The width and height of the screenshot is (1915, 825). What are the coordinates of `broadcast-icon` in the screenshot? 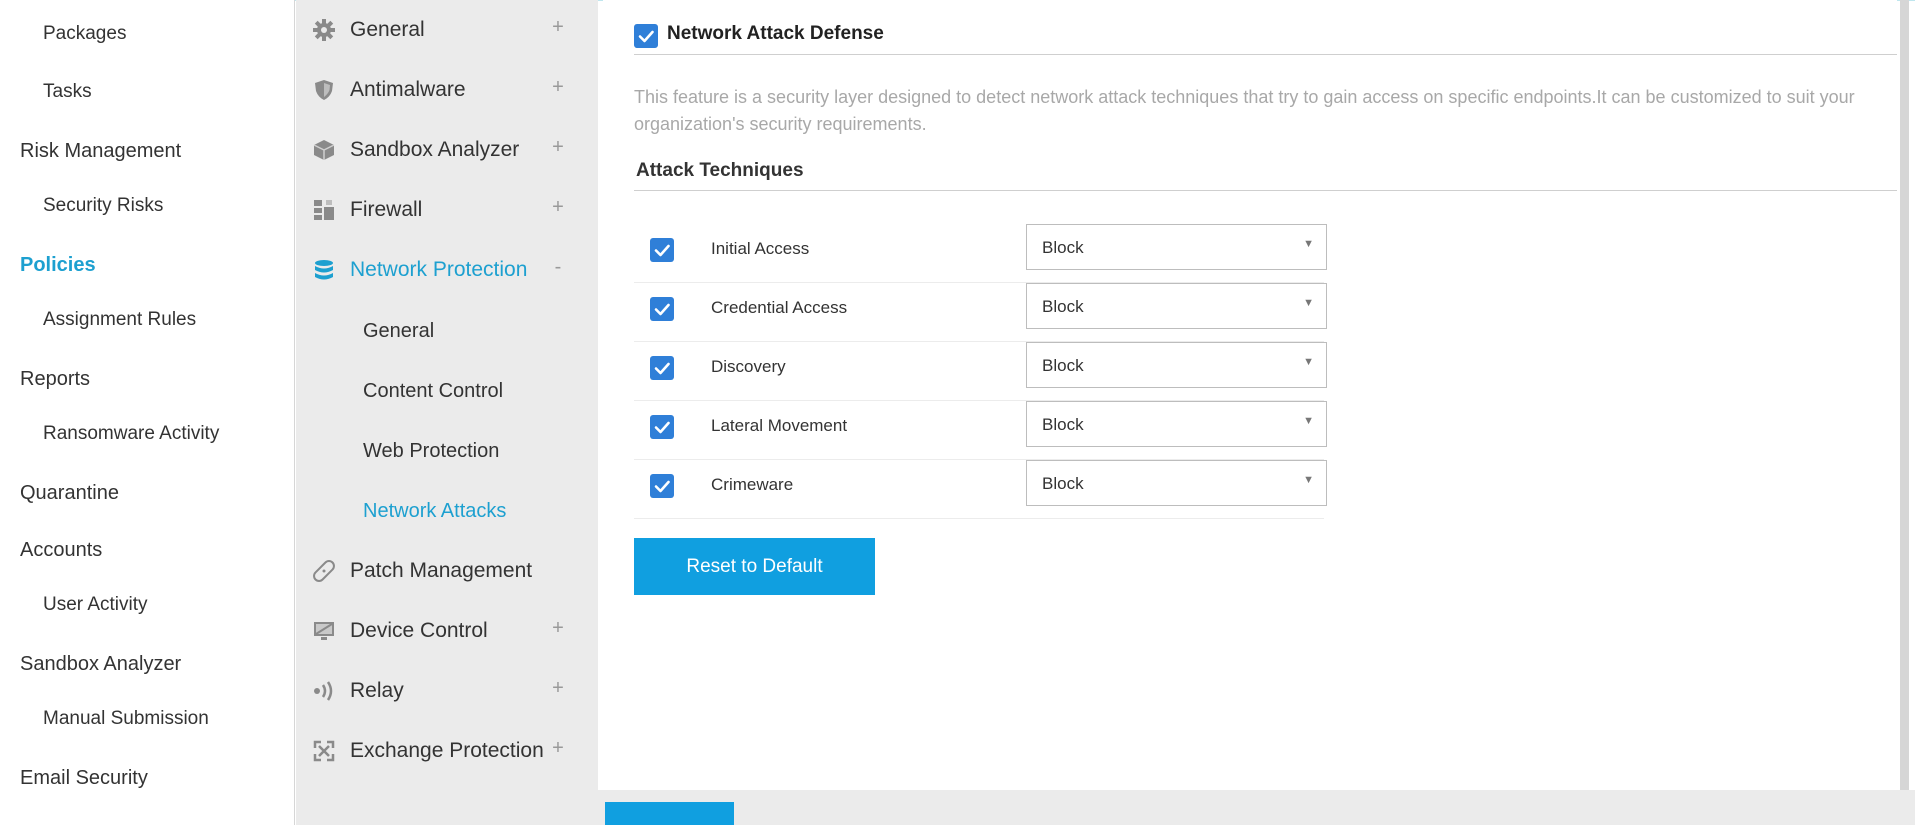 It's located at (324, 691).